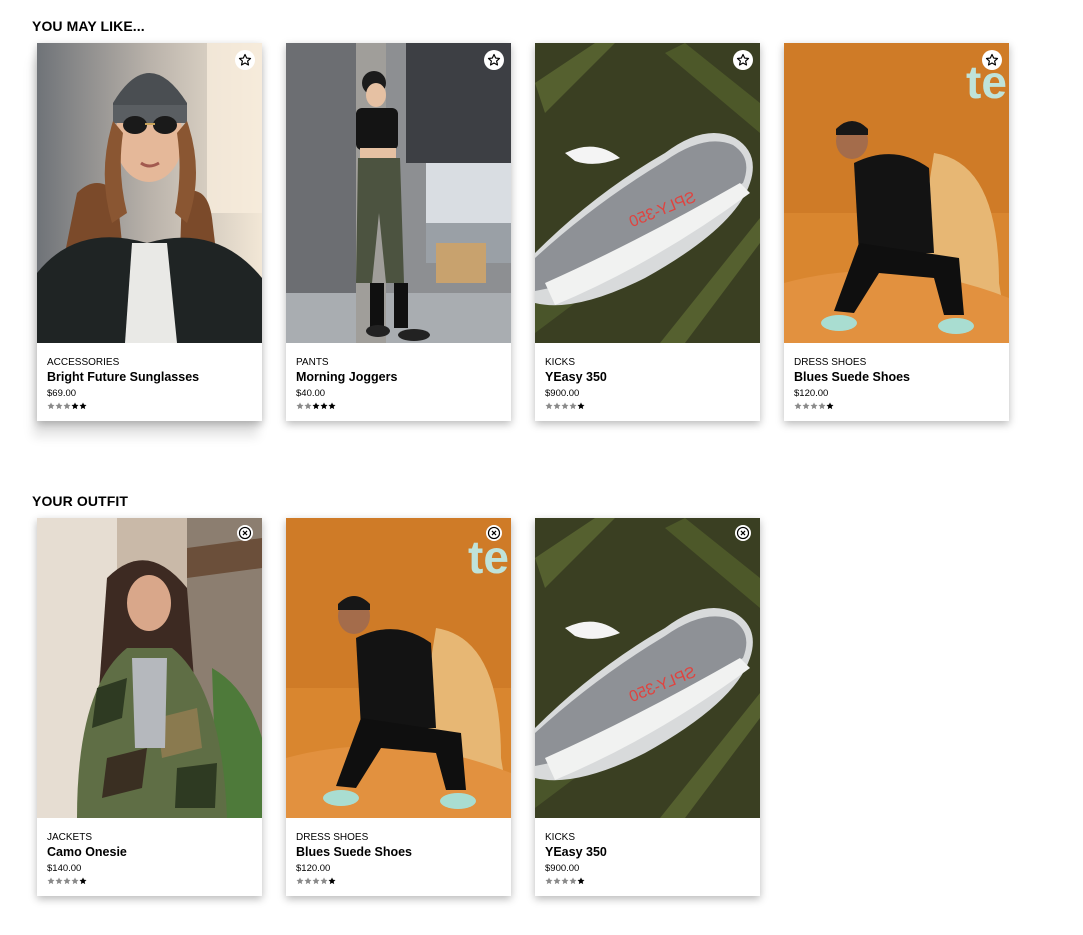 This screenshot has height=935, width=1083. I want to click on outfit-card: JACKETS Camo Onesie $140.00, so click(149, 707).